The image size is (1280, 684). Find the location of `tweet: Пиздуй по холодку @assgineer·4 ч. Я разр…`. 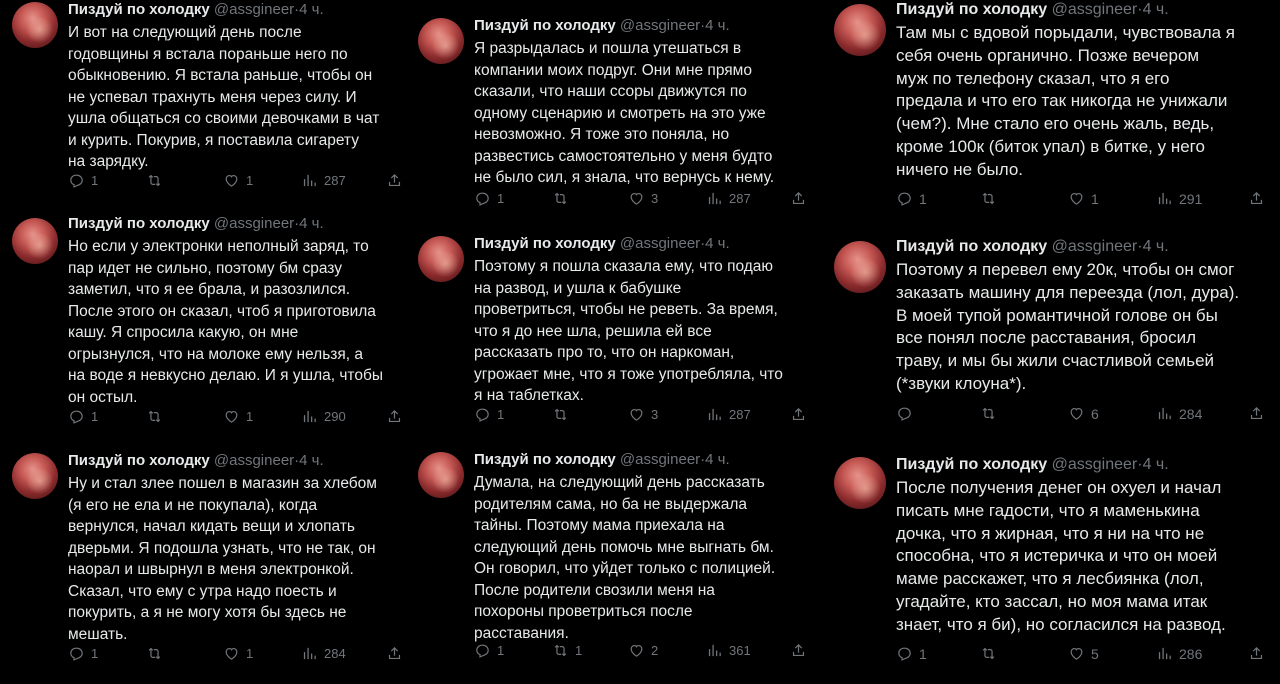

tweet: Пиздуй по холодку @assgineer·4 ч. Я разр… is located at coordinates (613, 123).